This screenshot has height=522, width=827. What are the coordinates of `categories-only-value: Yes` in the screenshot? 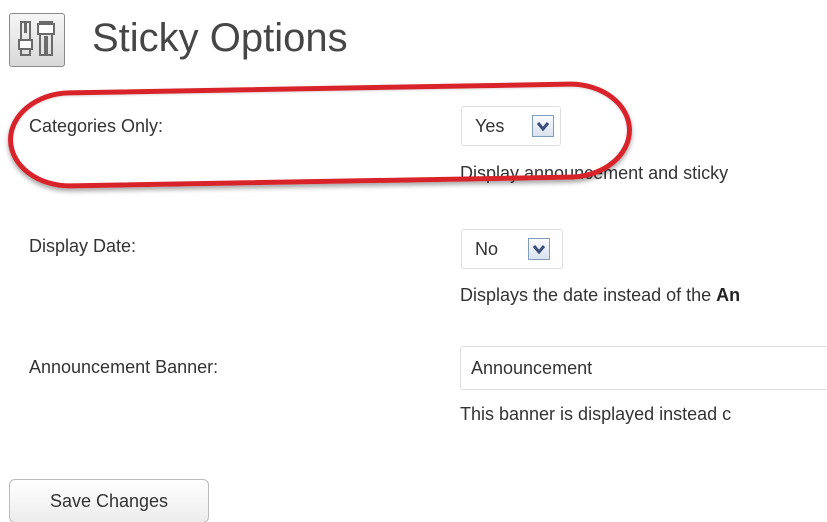 It's located at (490, 125).